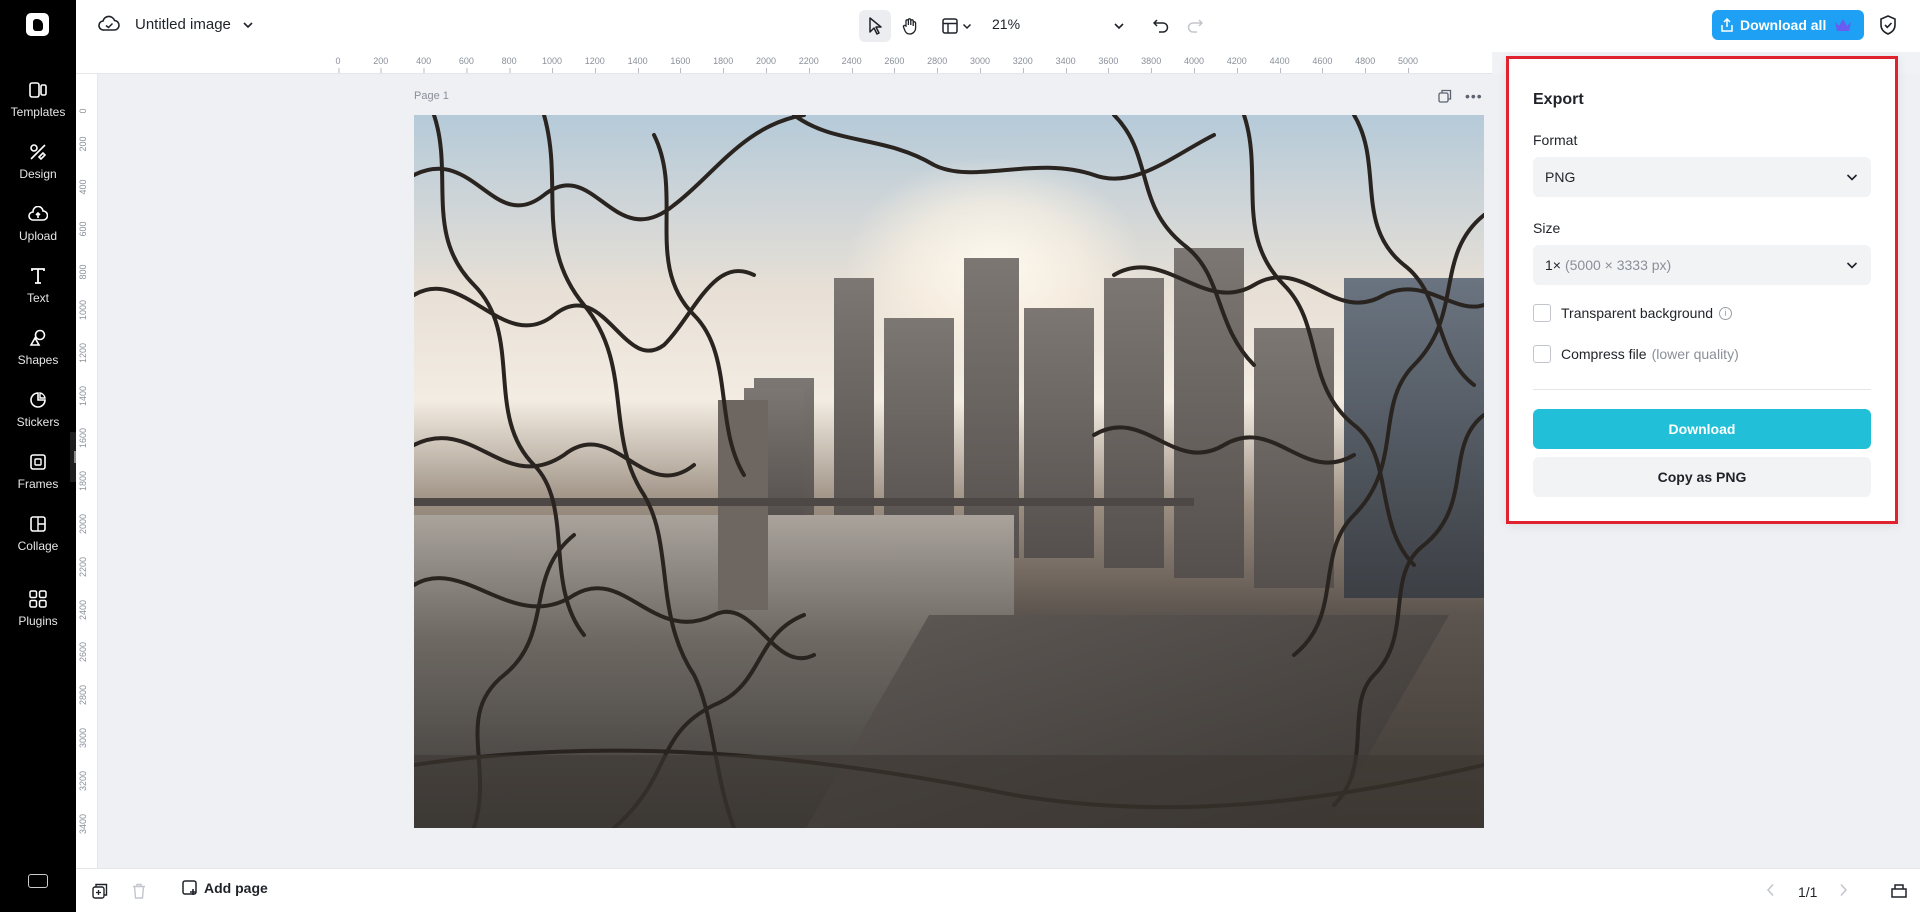 This screenshot has width=1920, height=912. What do you see at coordinates (1408, 64) in the screenshot?
I see `ruler-tick-label: 5000` at bounding box center [1408, 64].